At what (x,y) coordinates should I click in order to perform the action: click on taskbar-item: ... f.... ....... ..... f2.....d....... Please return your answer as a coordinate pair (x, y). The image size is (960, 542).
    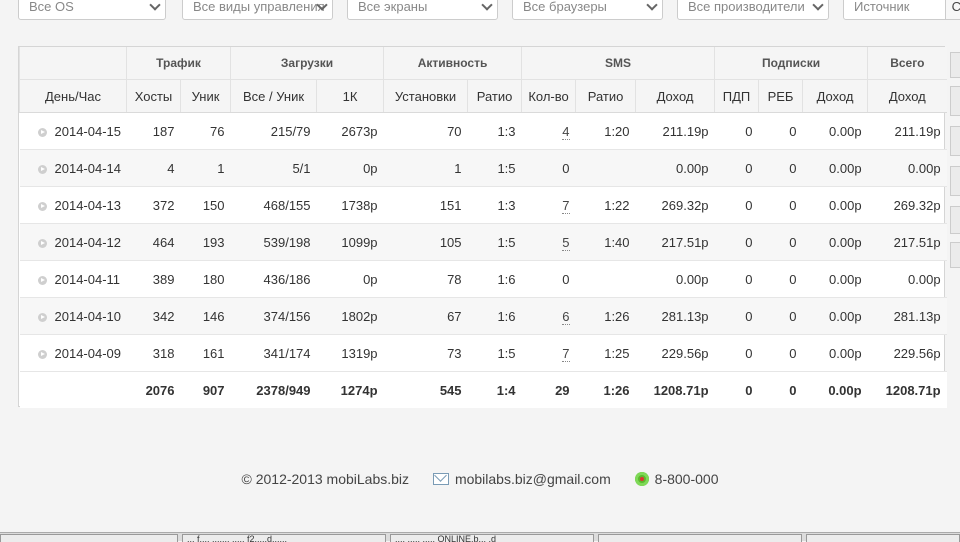
    Looking at the image, I should click on (284, 538).